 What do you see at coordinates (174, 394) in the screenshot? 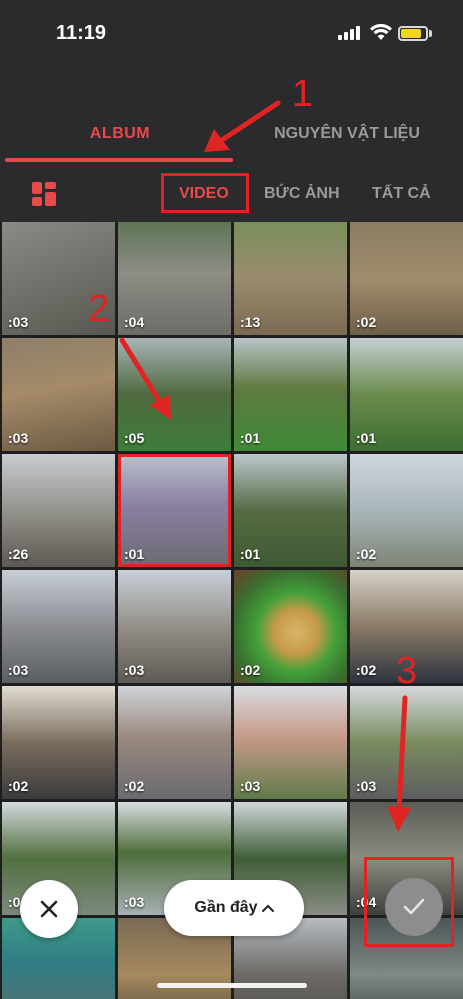
I see `video-thumbnail: :05` at bounding box center [174, 394].